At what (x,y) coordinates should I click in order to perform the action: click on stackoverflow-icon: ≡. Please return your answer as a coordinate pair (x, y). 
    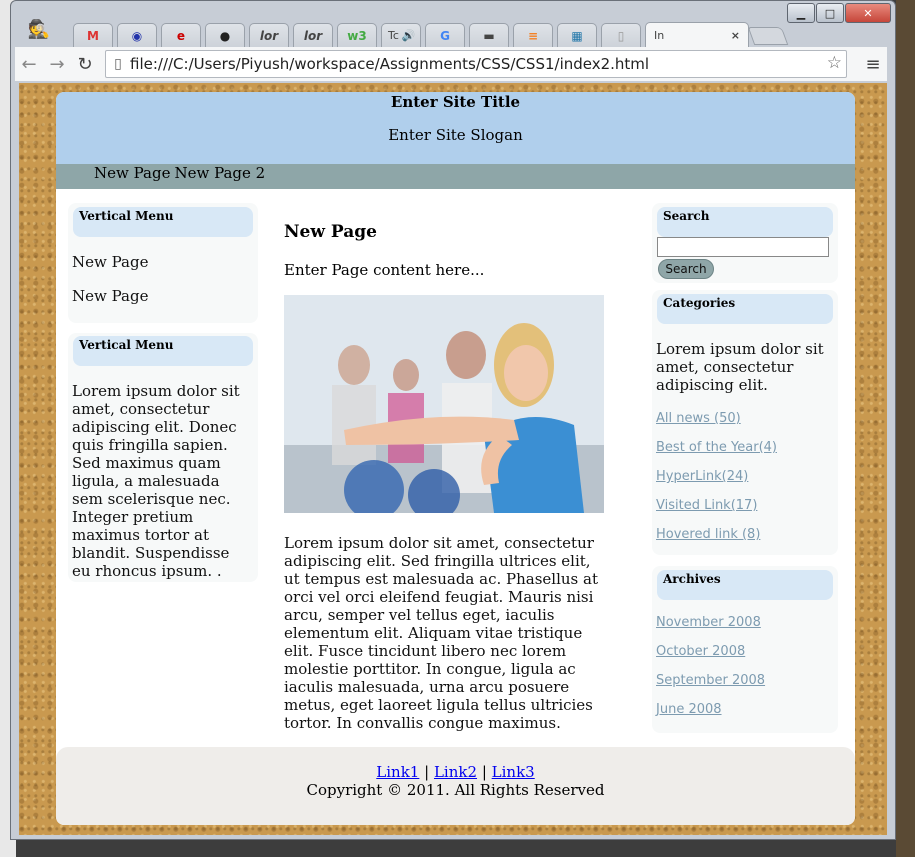
    Looking at the image, I should click on (533, 35).